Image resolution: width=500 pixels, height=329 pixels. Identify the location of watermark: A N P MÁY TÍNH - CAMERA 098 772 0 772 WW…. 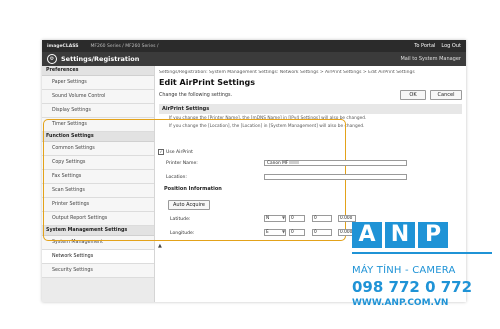
(423, 272).